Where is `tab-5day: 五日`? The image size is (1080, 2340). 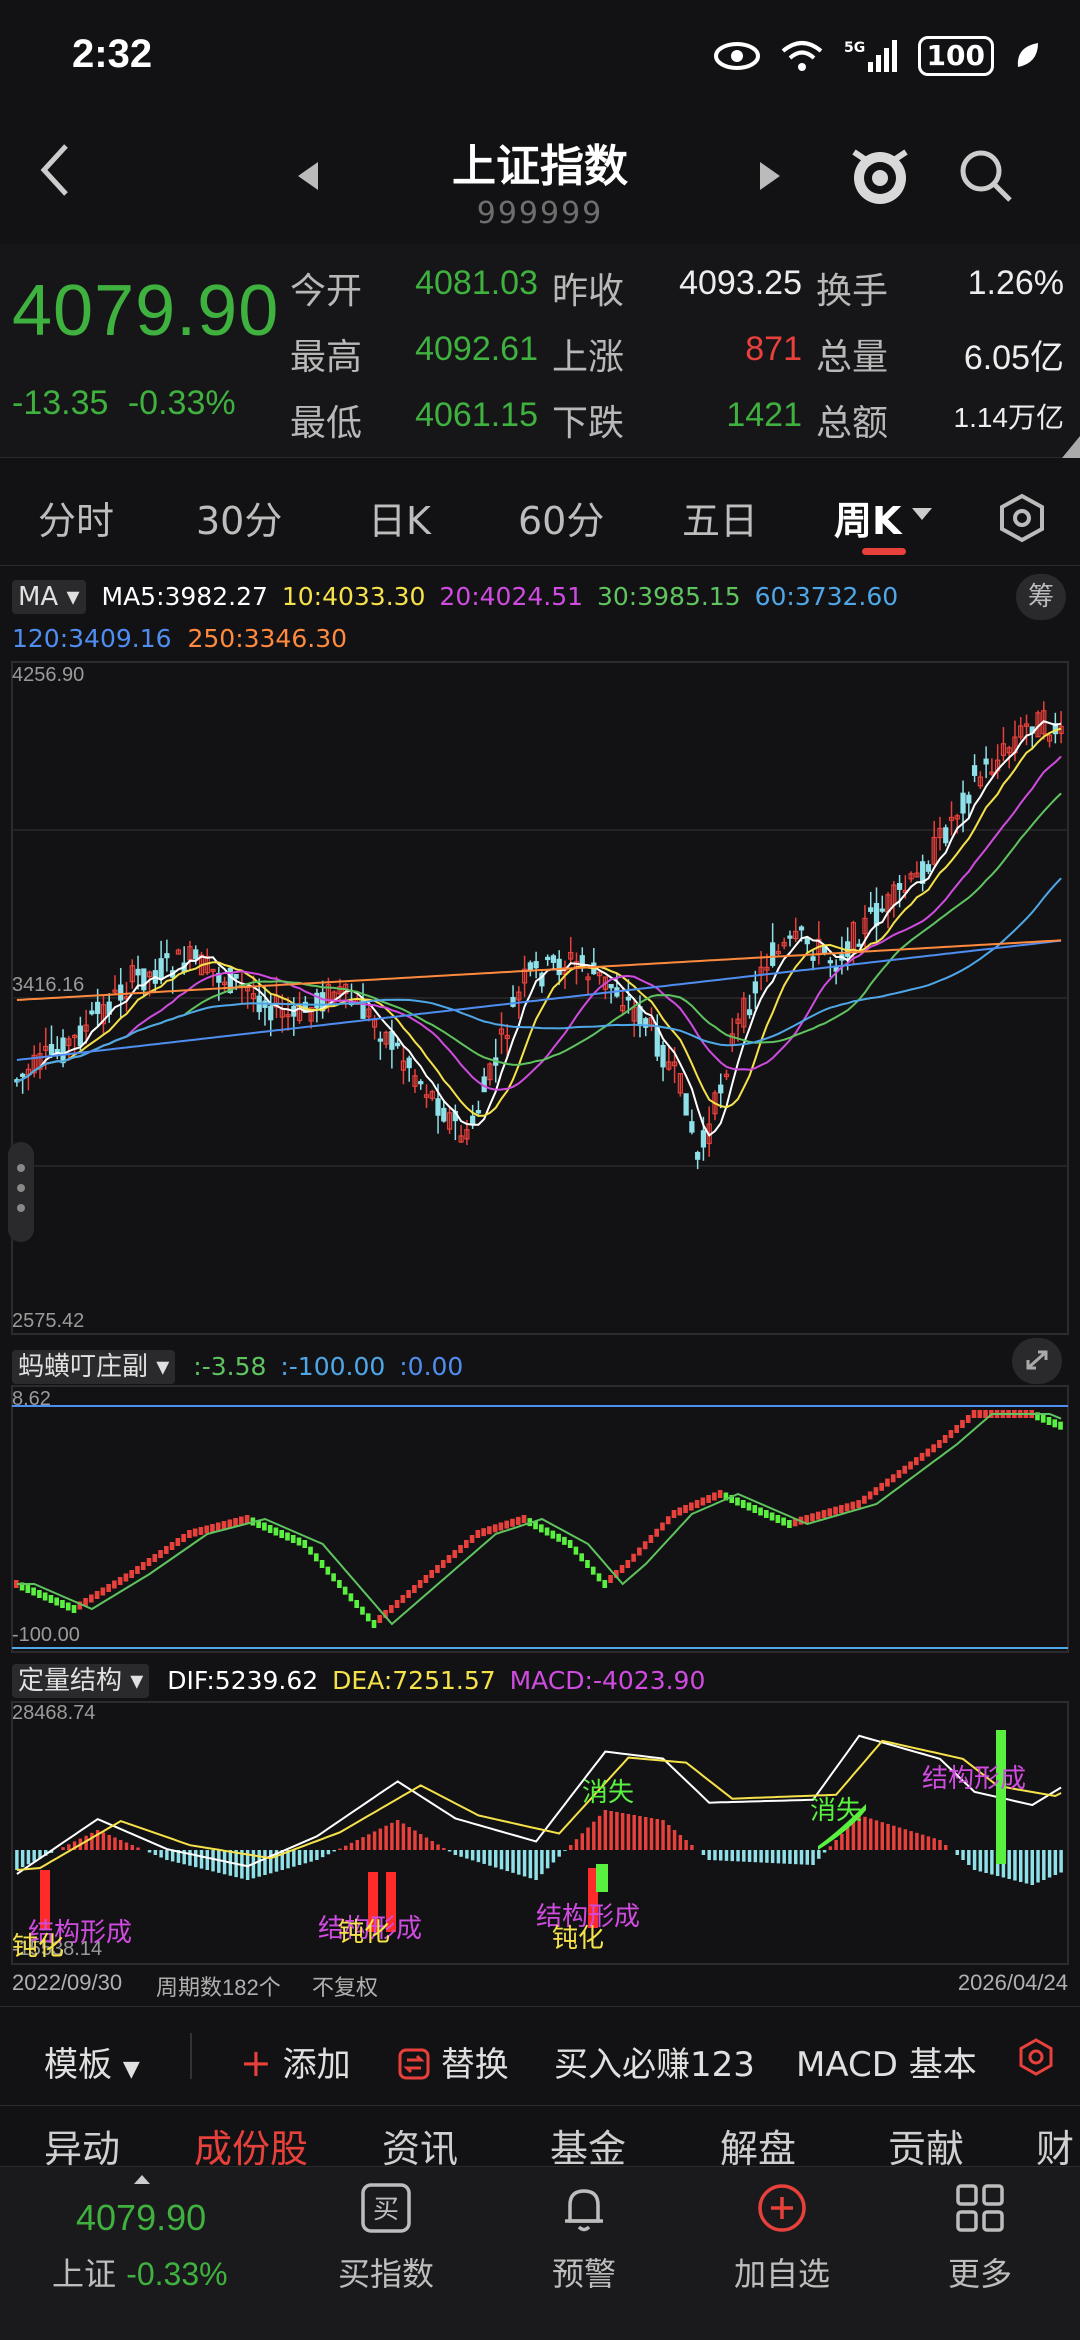 tab-5day: 五日 is located at coordinates (720, 517).